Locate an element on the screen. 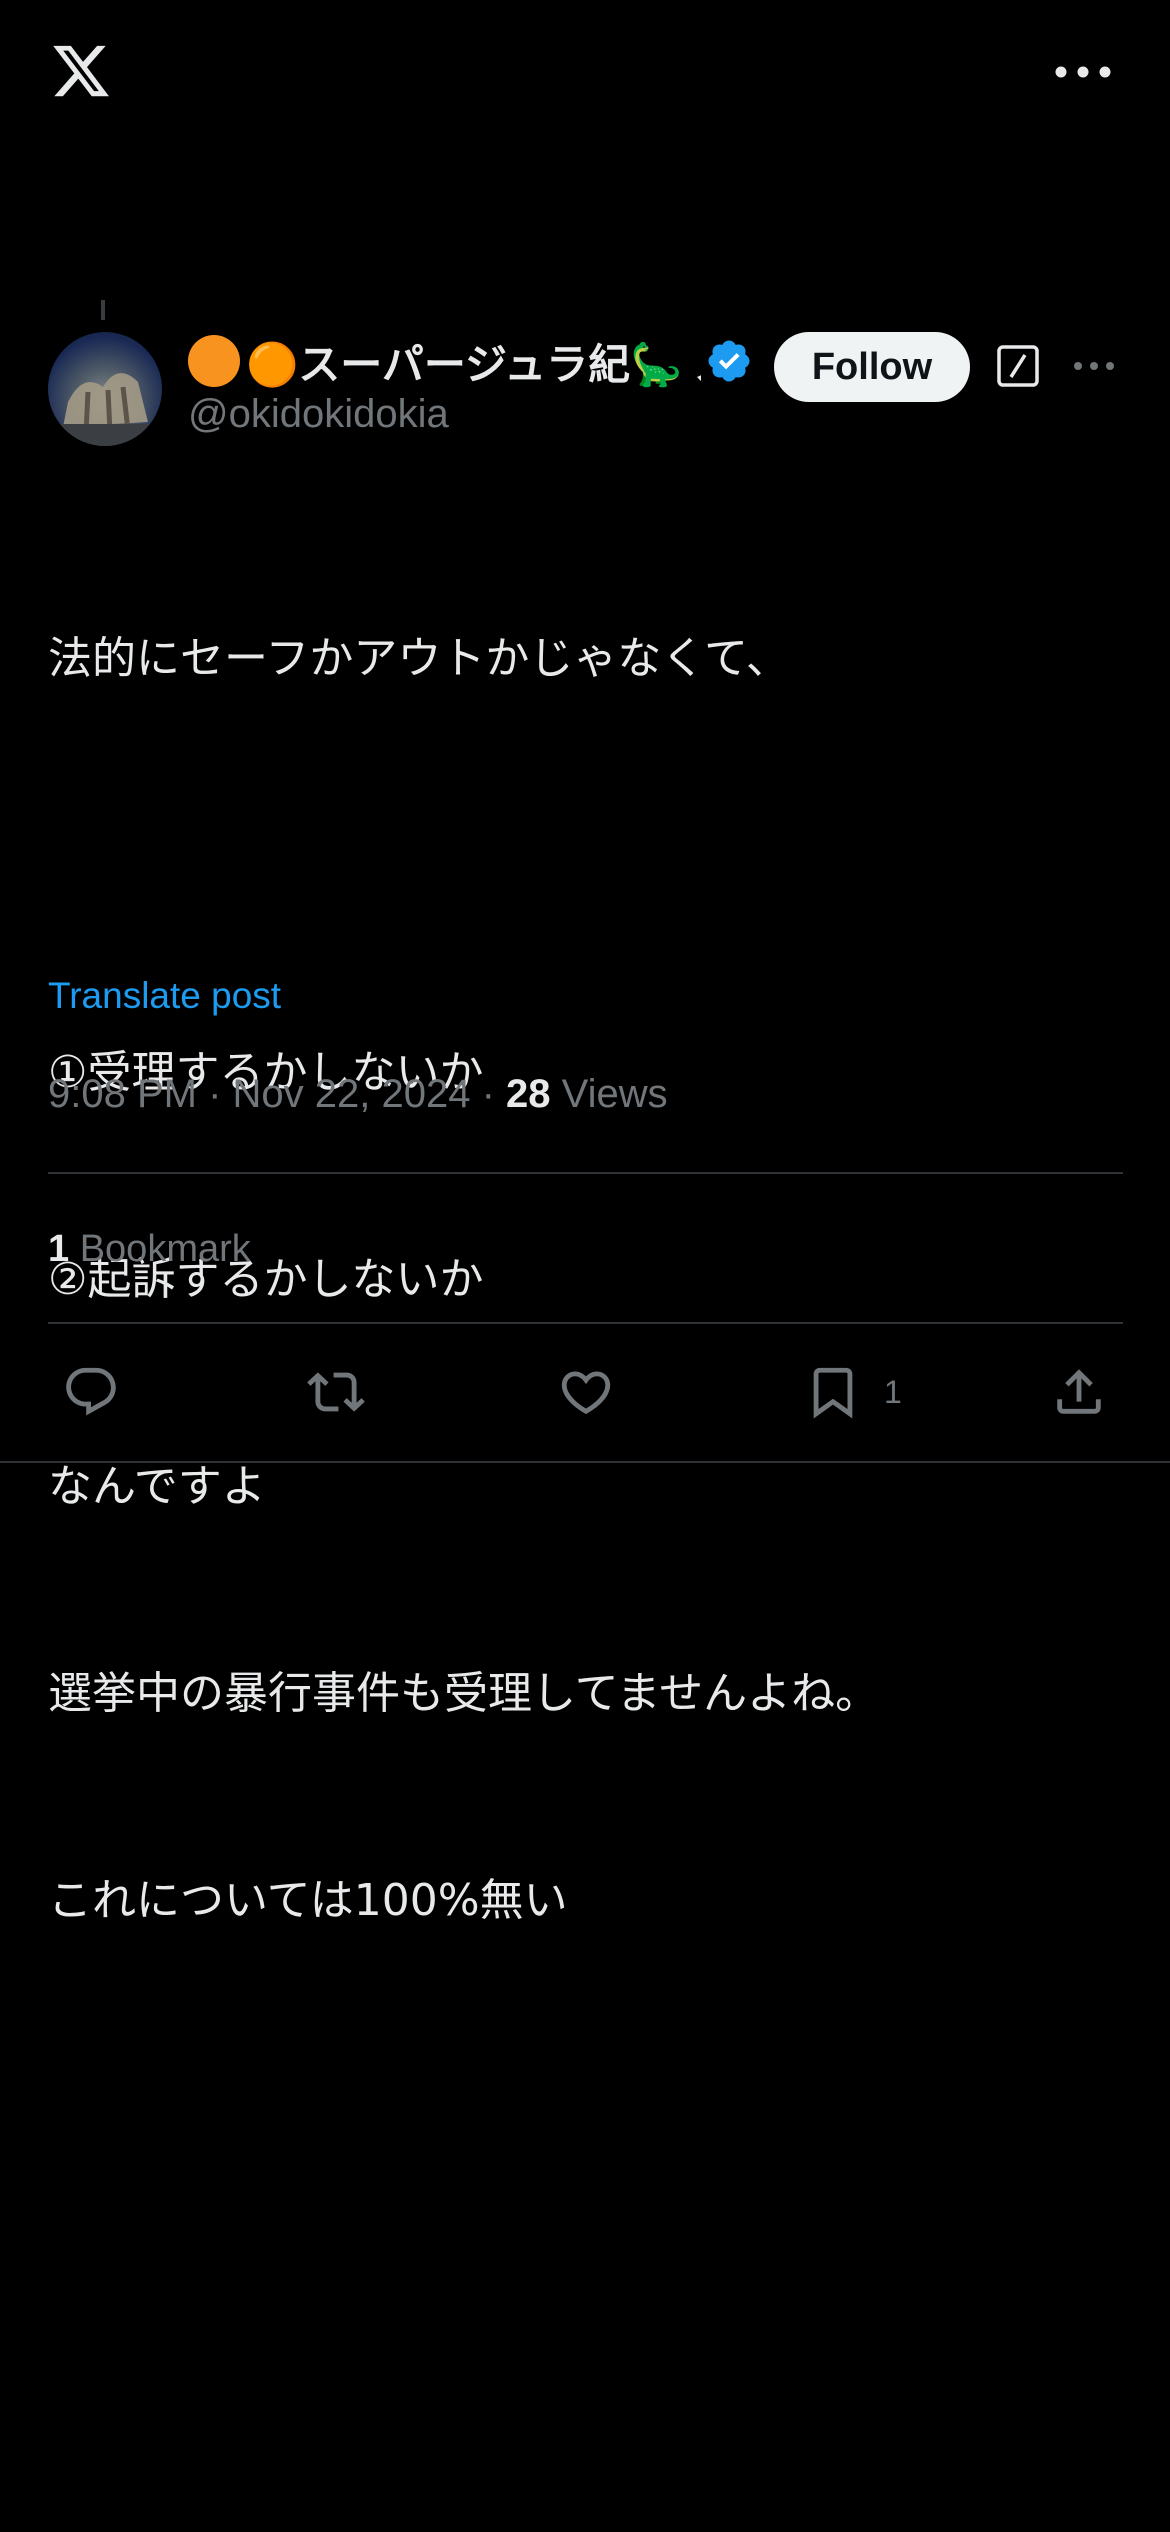  thread-connector-line is located at coordinates (103, 310).